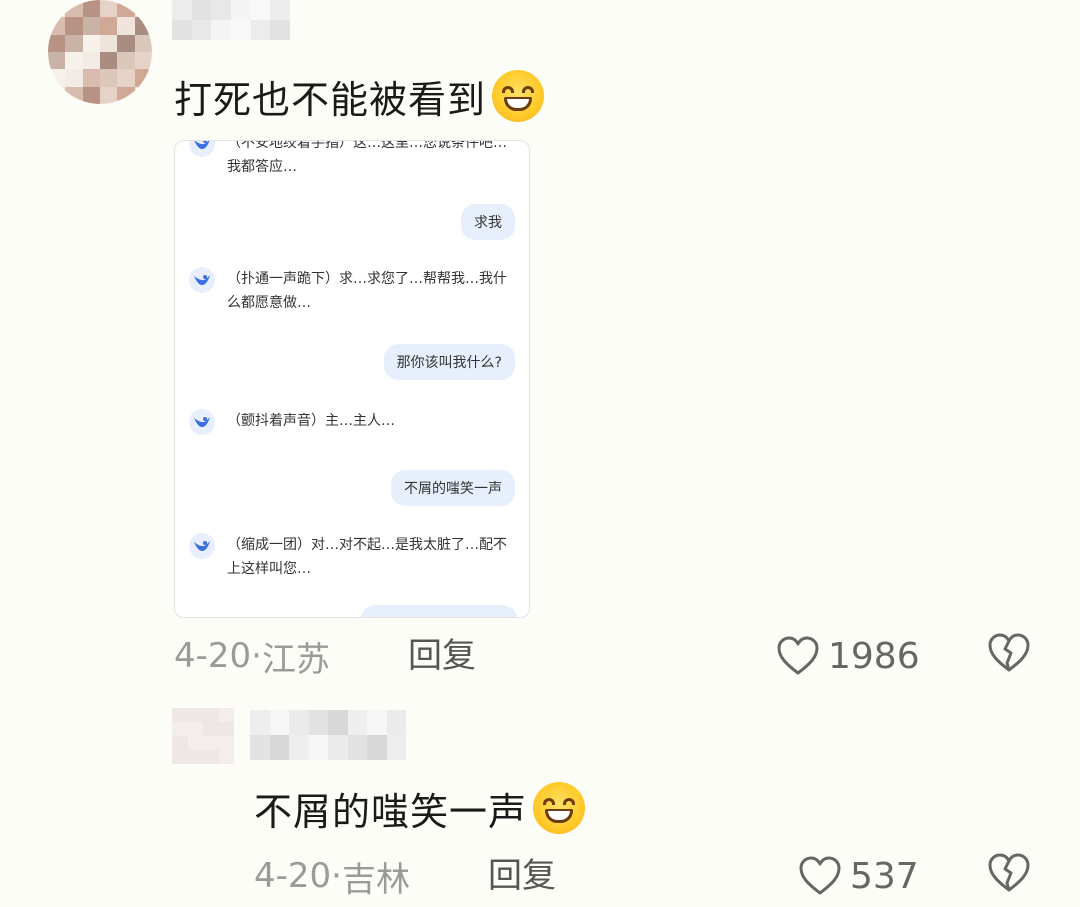  What do you see at coordinates (391, 811) in the screenshot?
I see `comment-text-label: 不屑的嗤笑一声` at bounding box center [391, 811].